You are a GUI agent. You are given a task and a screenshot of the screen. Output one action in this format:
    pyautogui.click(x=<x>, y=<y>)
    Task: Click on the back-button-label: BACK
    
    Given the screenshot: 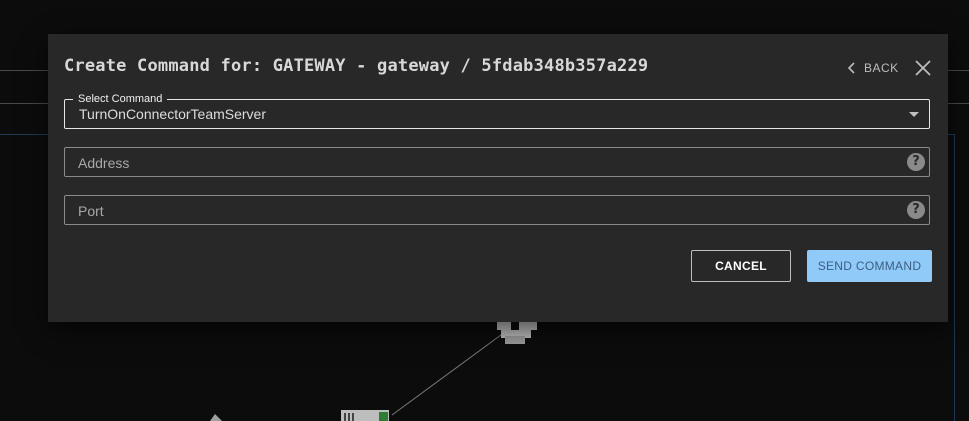 What is the action you would take?
    pyautogui.click(x=881, y=68)
    